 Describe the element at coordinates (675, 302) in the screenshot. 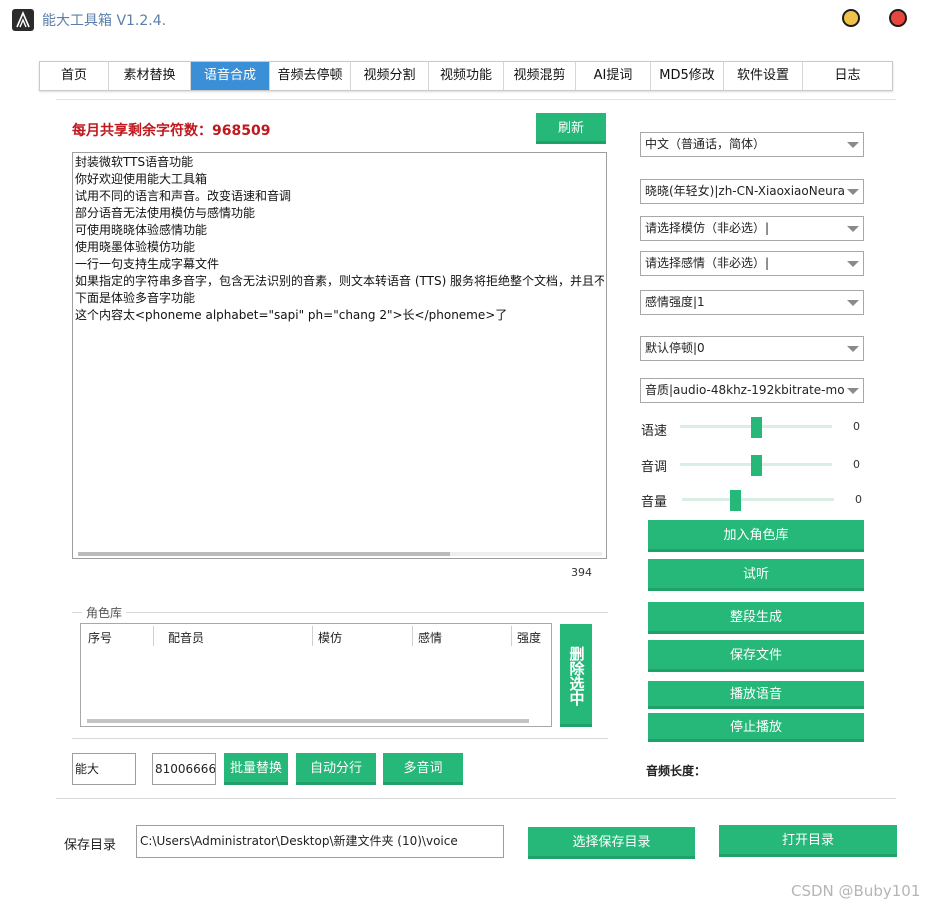

I see `intensity-value: 感情强度|1` at that location.